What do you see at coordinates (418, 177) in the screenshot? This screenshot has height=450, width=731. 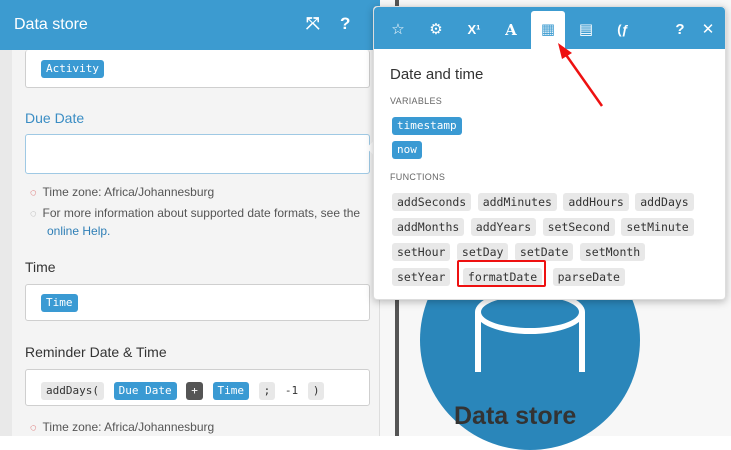 I see `functions-label: FUNCTIONS` at bounding box center [418, 177].